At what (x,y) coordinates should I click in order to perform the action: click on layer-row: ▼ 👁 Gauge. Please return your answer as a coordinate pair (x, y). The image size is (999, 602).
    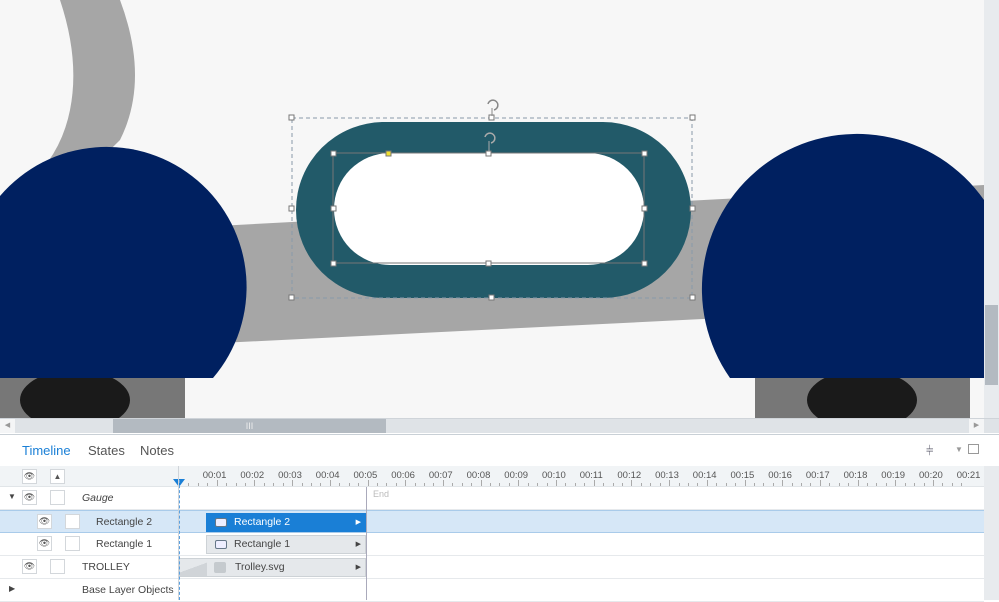
    Looking at the image, I should click on (492, 498).